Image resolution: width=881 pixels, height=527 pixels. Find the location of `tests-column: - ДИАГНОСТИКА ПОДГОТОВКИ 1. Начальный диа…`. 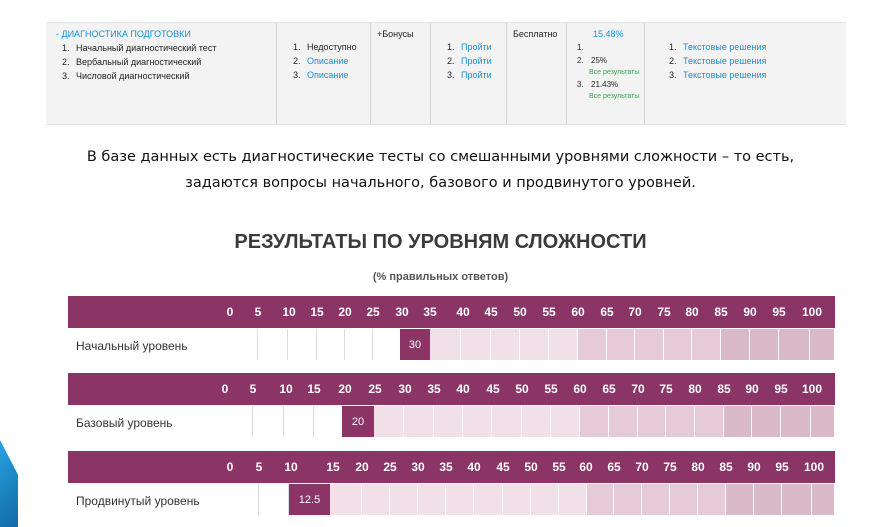

tests-column: - ДИАГНОСТИКА ПОДГОТОВКИ 1. Начальный диа… is located at coordinates (161, 73).